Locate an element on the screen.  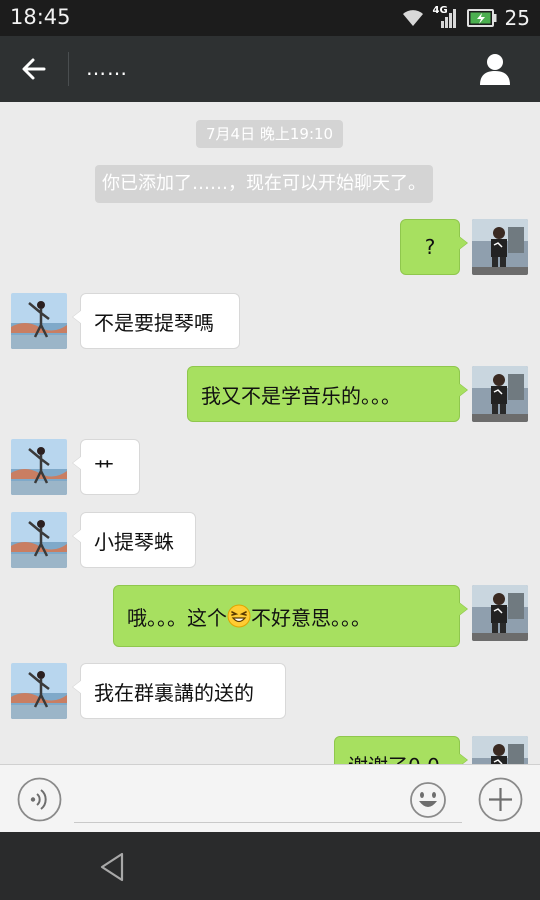
incoming-message: 小提琴蛛 is located at coordinates (134, 540).